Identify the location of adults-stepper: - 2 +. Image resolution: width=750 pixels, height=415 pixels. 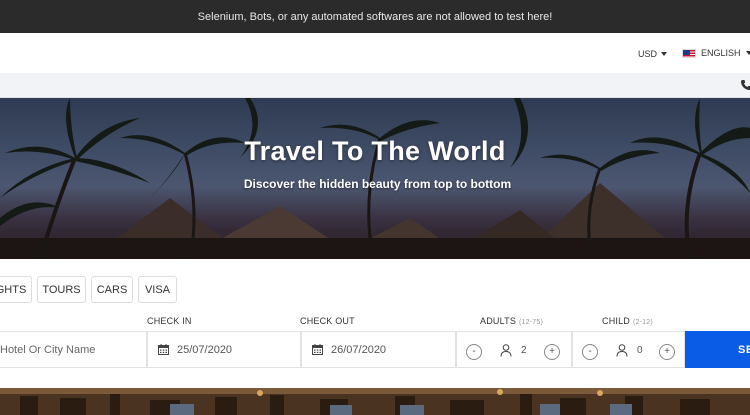
(514, 349).